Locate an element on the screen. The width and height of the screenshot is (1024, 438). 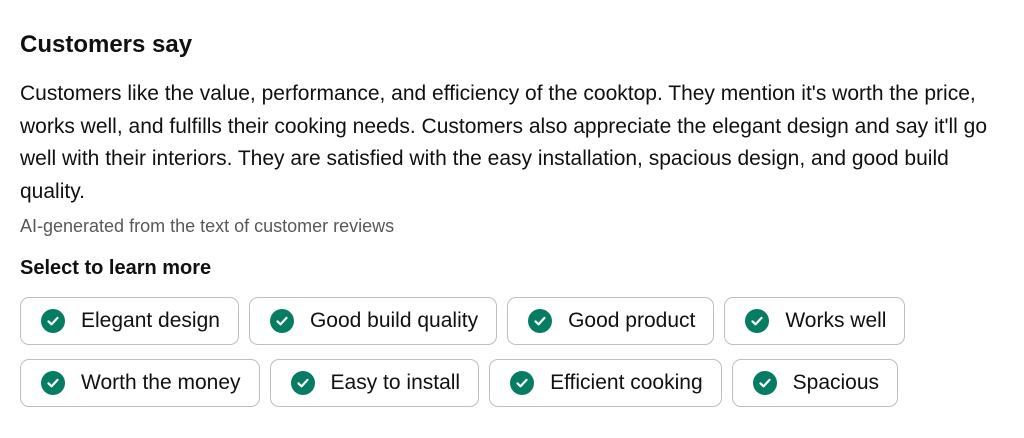
aspect-chip-good-product: Good product is located at coordinates (611, 321).